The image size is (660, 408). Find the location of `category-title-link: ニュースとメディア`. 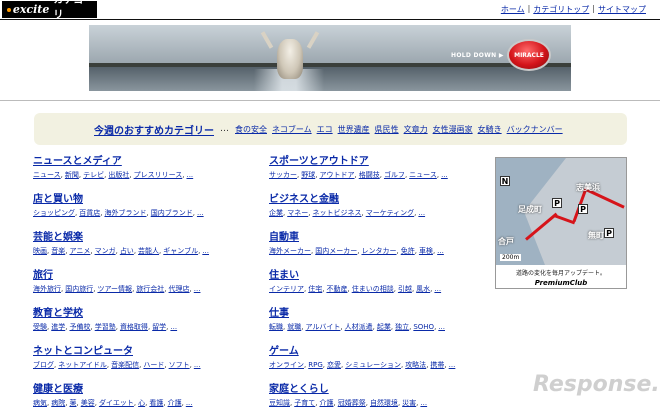

category-title-link: ニュースとメディア is located at coordinates (148, 162).